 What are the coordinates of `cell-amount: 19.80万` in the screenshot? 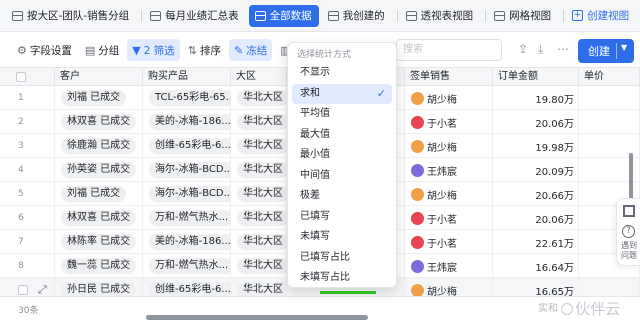 It's located at (536, 98).